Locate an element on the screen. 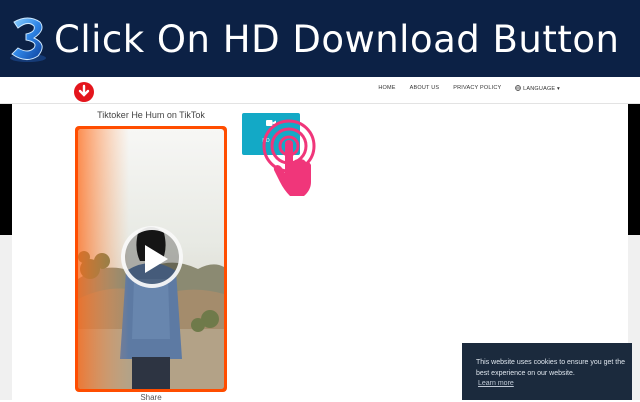  play-button is located at coordinates (152, 257).